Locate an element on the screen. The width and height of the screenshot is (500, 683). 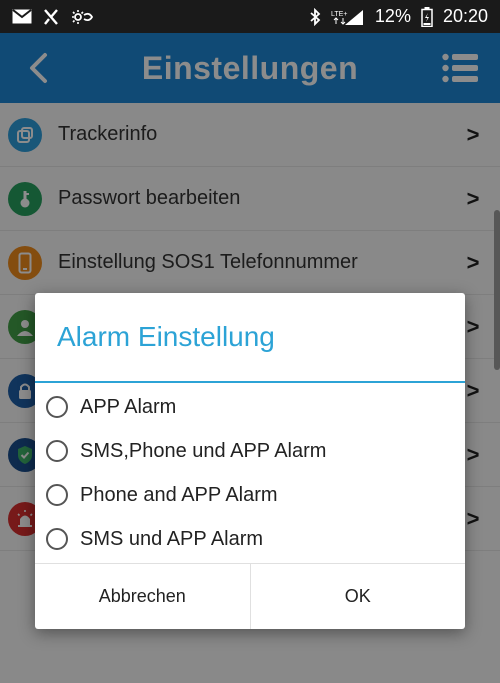
option-sms-phone-app-alarm: SMS,Phone und APP Alarm is located at coordinates (250, 451).